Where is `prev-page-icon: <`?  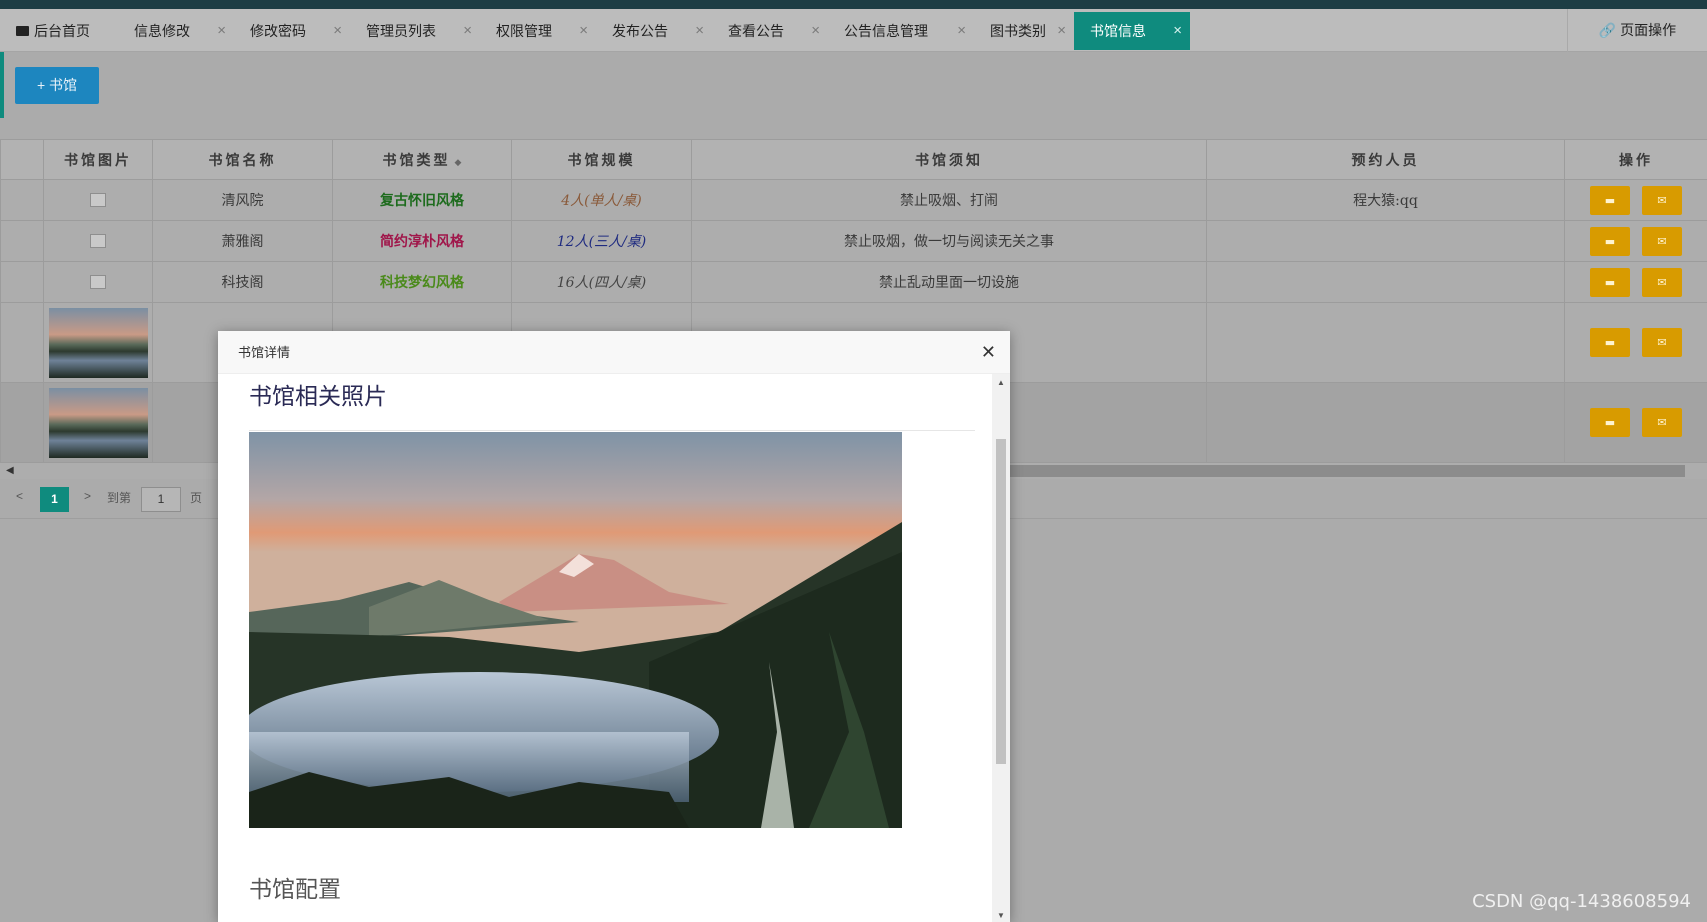
prev-page-icon: < is located at coordinates (19, 496).